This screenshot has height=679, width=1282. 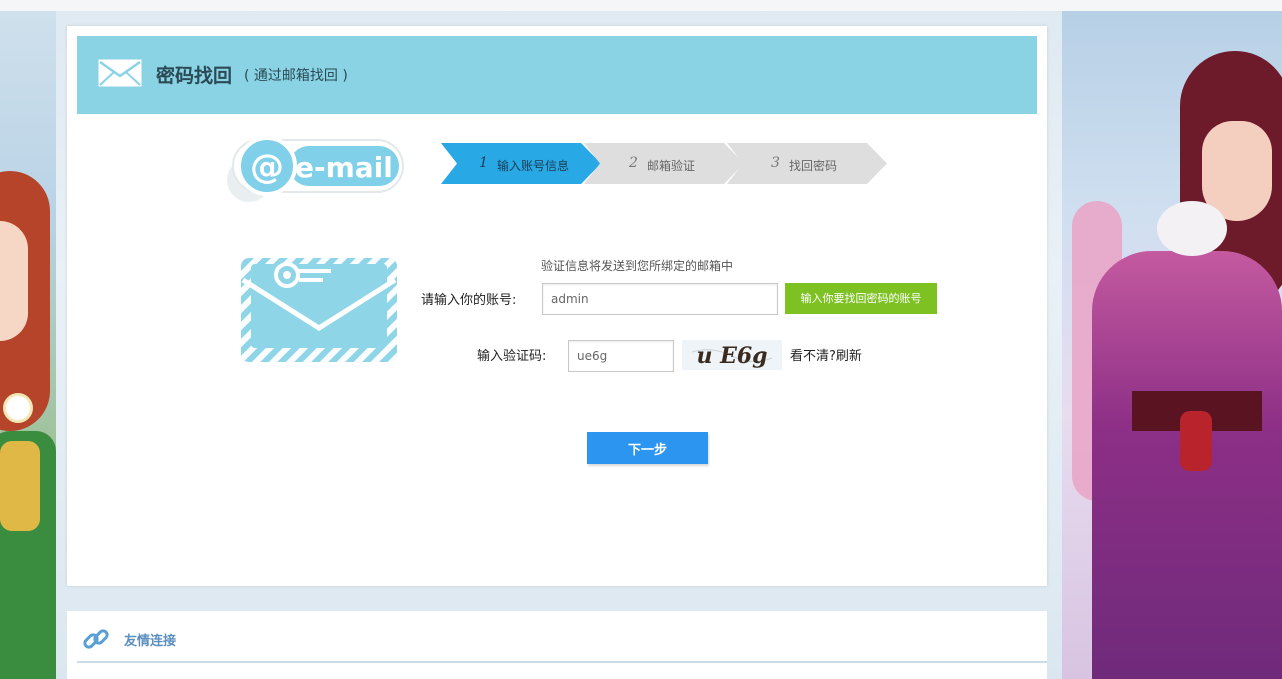 I want to click on page-subtitle: ( 通过邮箱找回 ), so click(x=296, y=76).